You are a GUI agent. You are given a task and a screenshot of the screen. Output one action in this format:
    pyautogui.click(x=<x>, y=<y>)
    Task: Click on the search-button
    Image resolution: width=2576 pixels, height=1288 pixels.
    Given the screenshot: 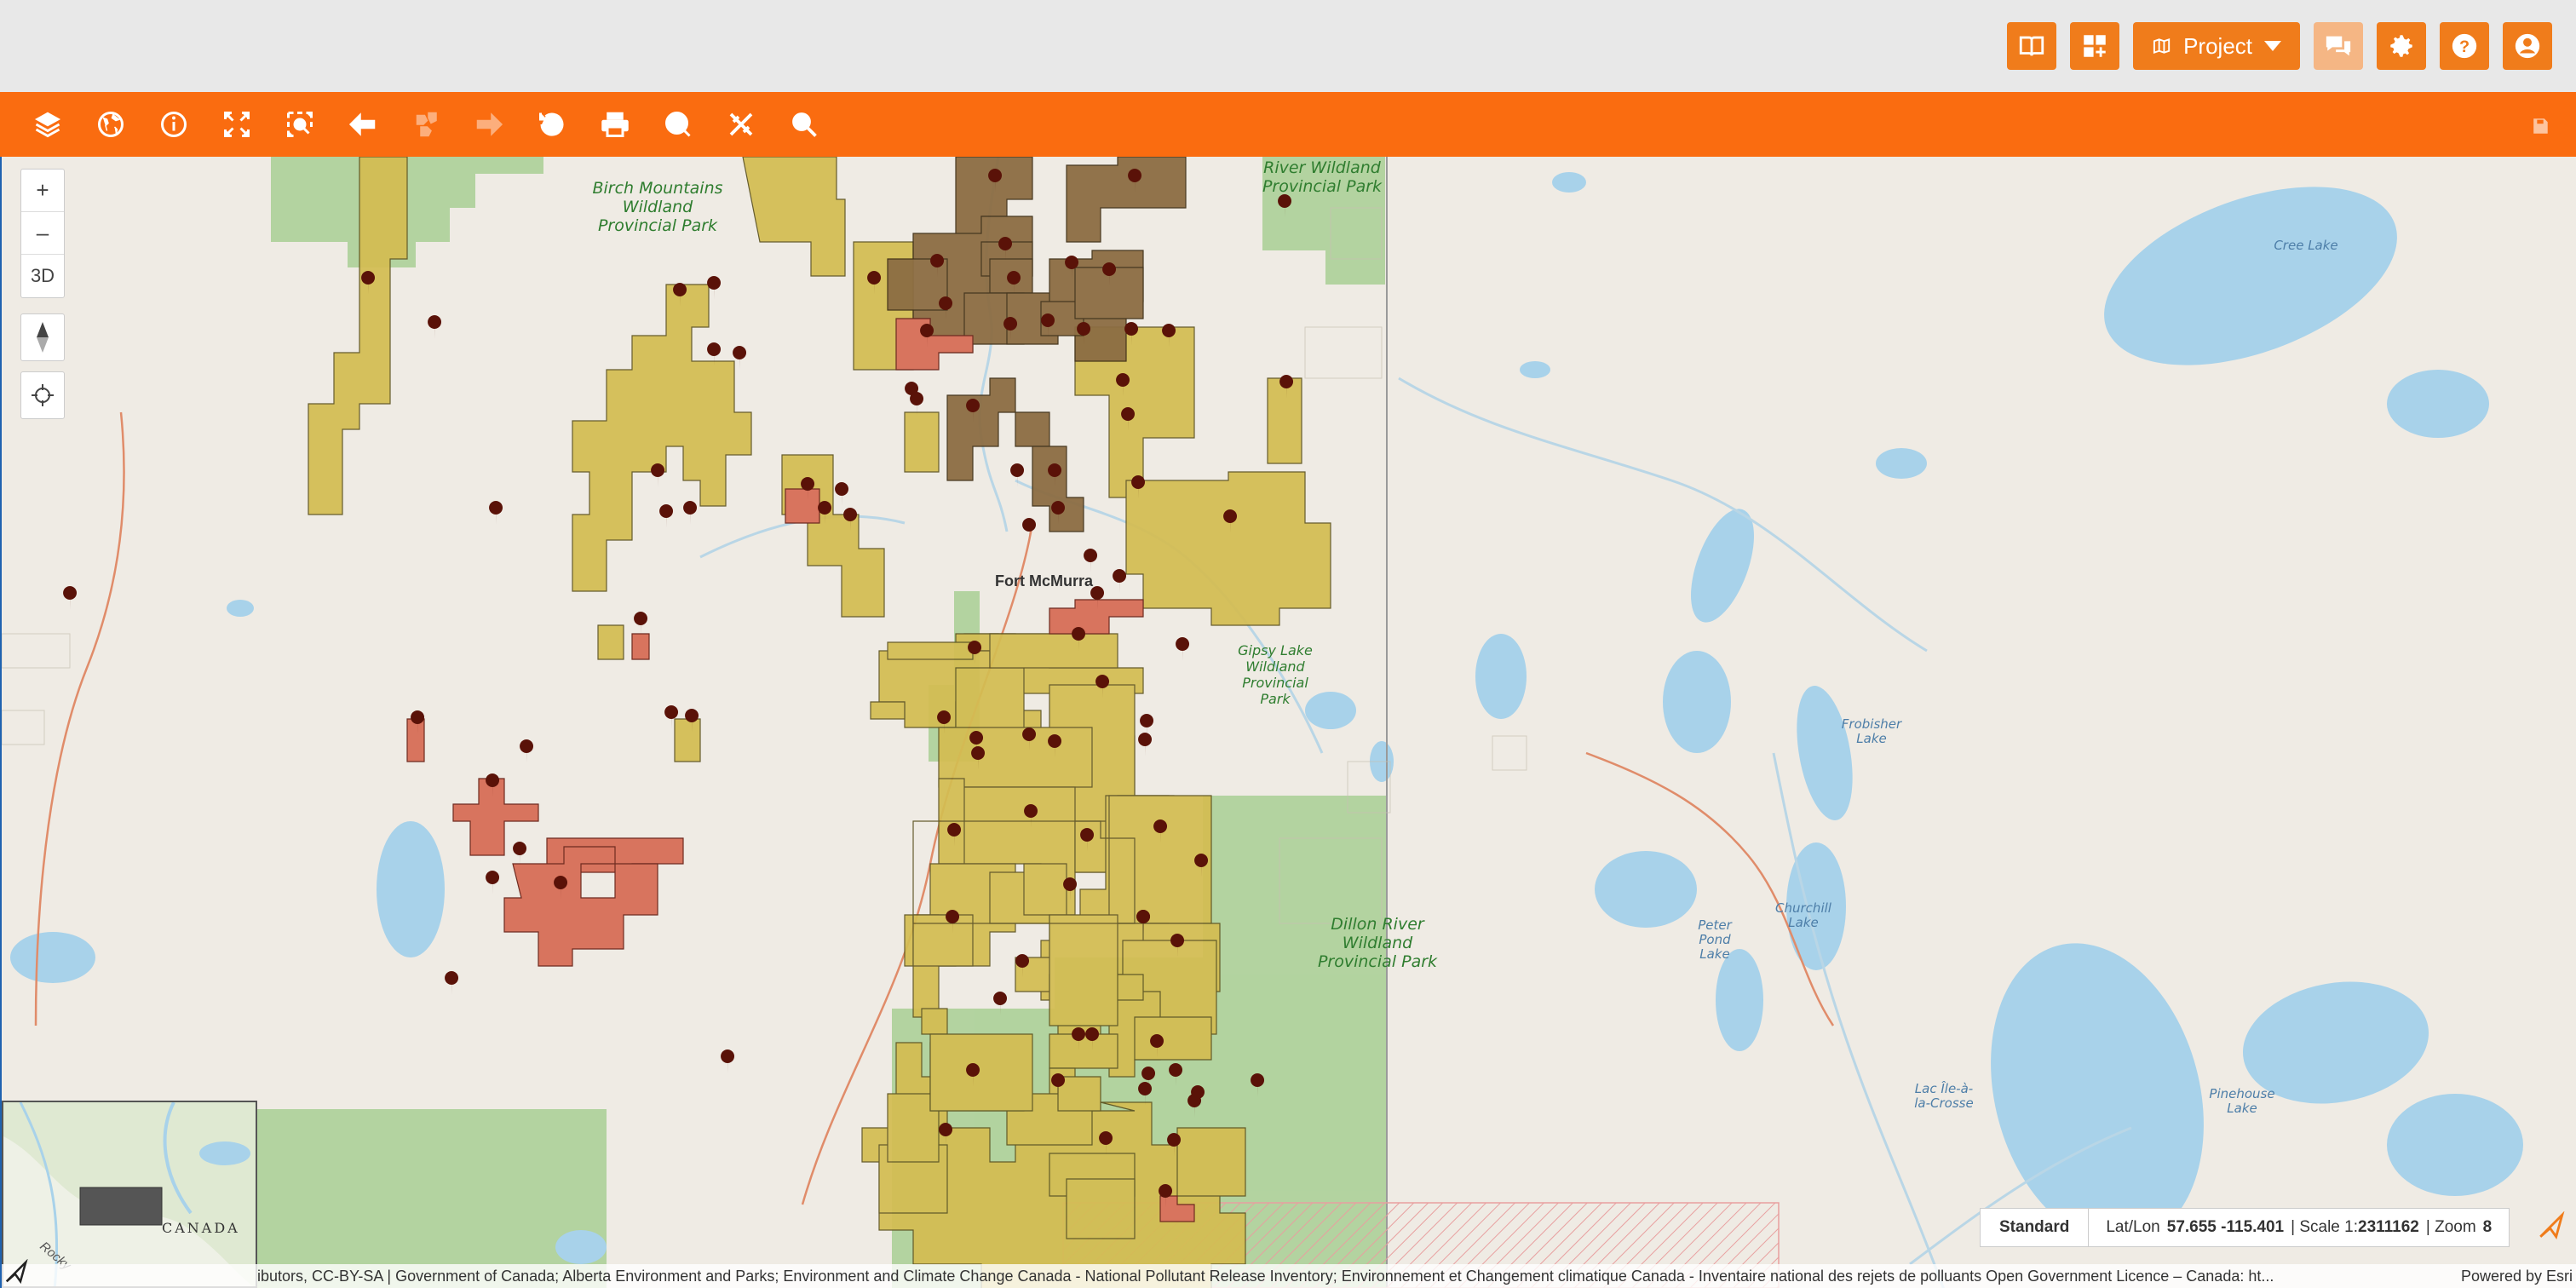 What is the action you would take?
    pyautogui.click(x=805, y=125)
    